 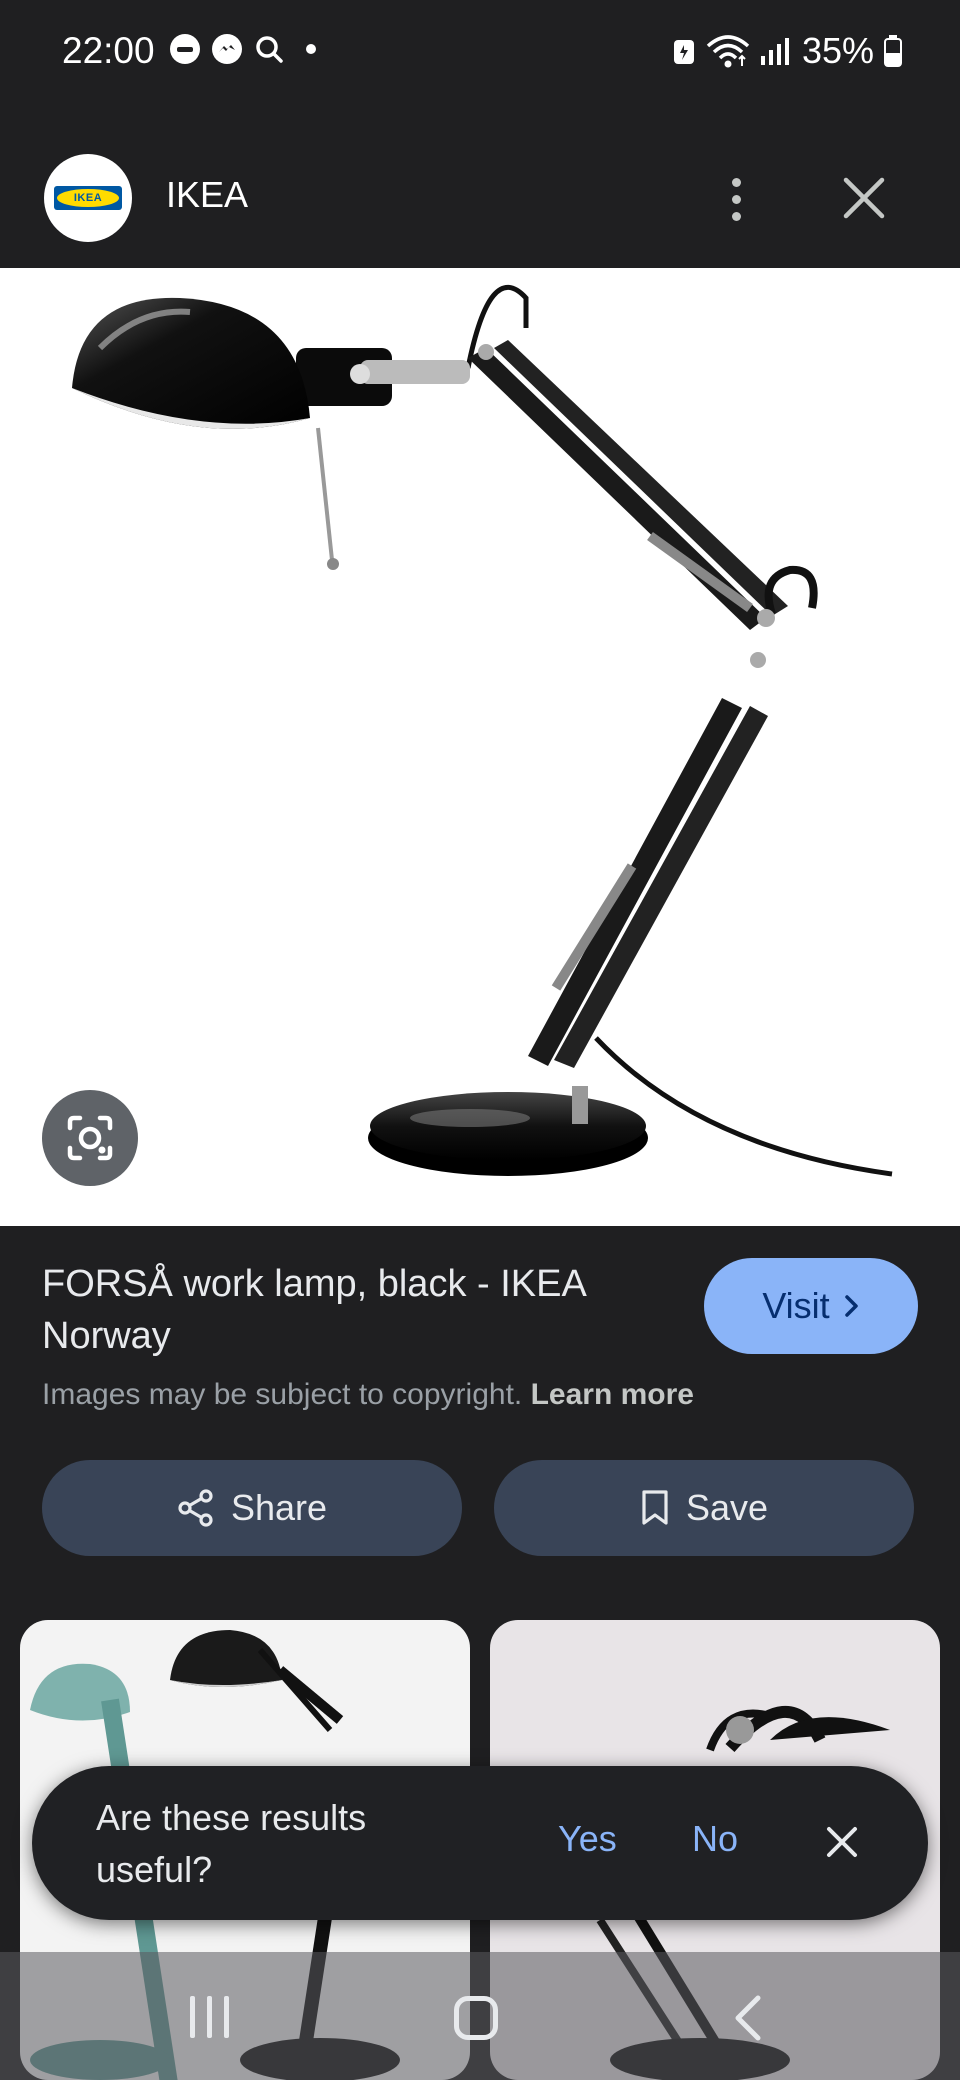 I want to click on messenger-icon, so click(x=227, y=49).